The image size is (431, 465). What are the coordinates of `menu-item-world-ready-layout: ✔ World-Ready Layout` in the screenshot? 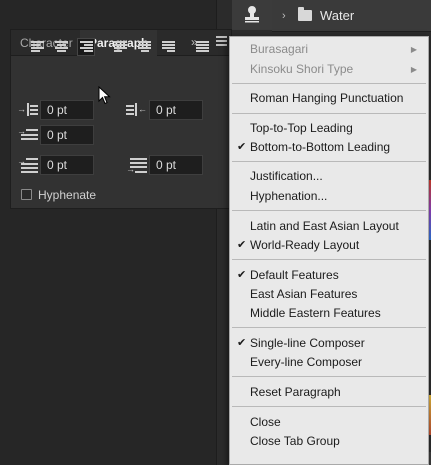 It's located at (329, 245).